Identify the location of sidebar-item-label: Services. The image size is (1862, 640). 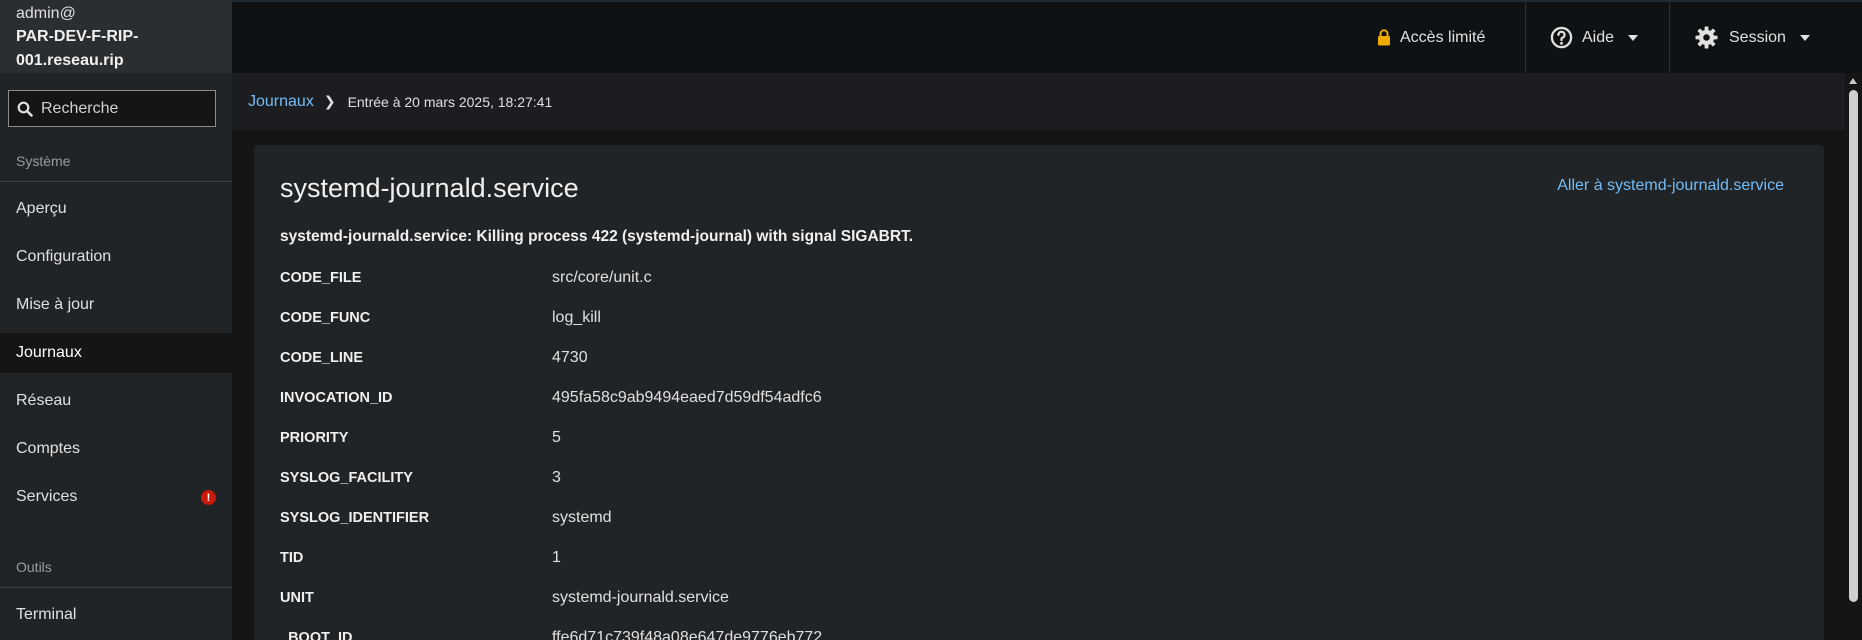
(47, 496).